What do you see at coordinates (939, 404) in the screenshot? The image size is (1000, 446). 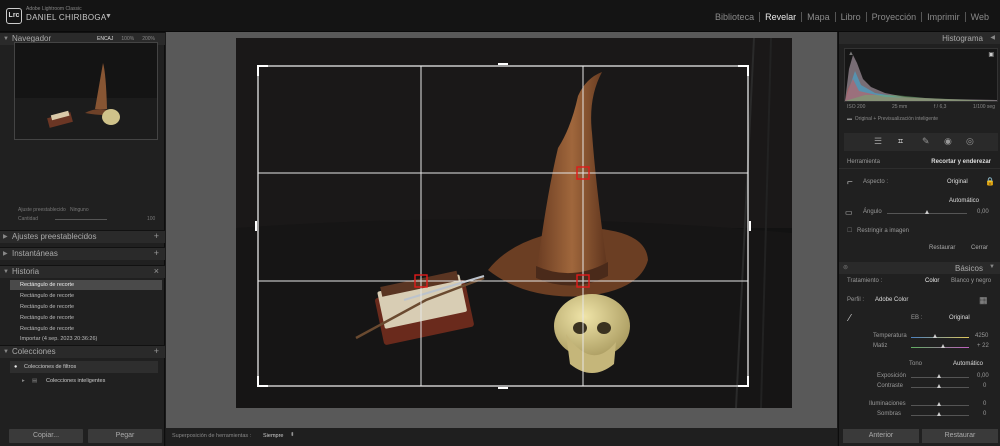 I see `highlights-slider-knob` at bounding box center [939, 404].